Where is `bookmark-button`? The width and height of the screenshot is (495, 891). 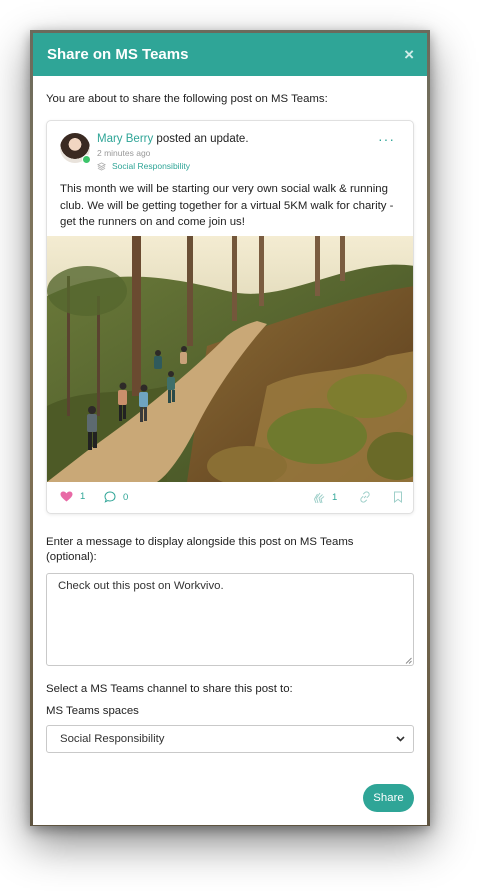 bookmark-button is located at coordinates (398, 497).